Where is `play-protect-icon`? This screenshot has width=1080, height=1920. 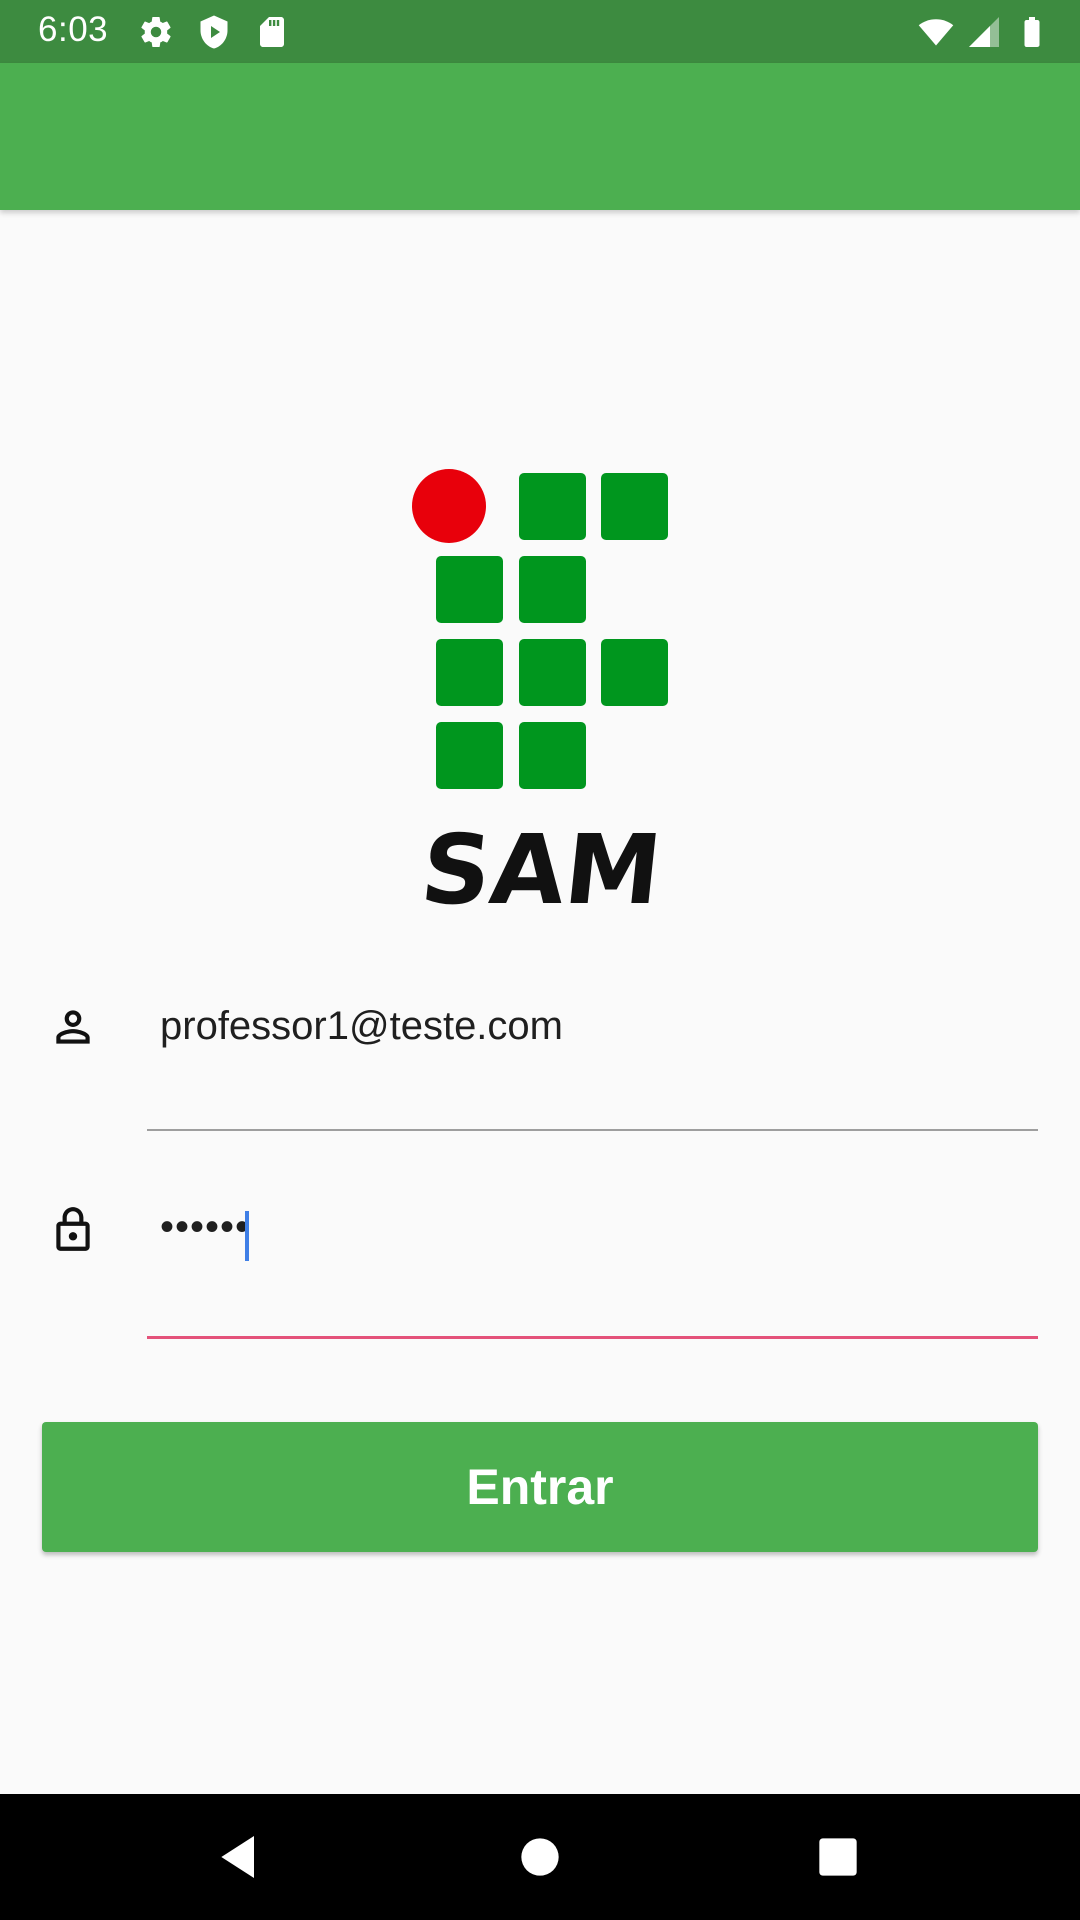
play-protect-icon is located at coordinates (214, 32).